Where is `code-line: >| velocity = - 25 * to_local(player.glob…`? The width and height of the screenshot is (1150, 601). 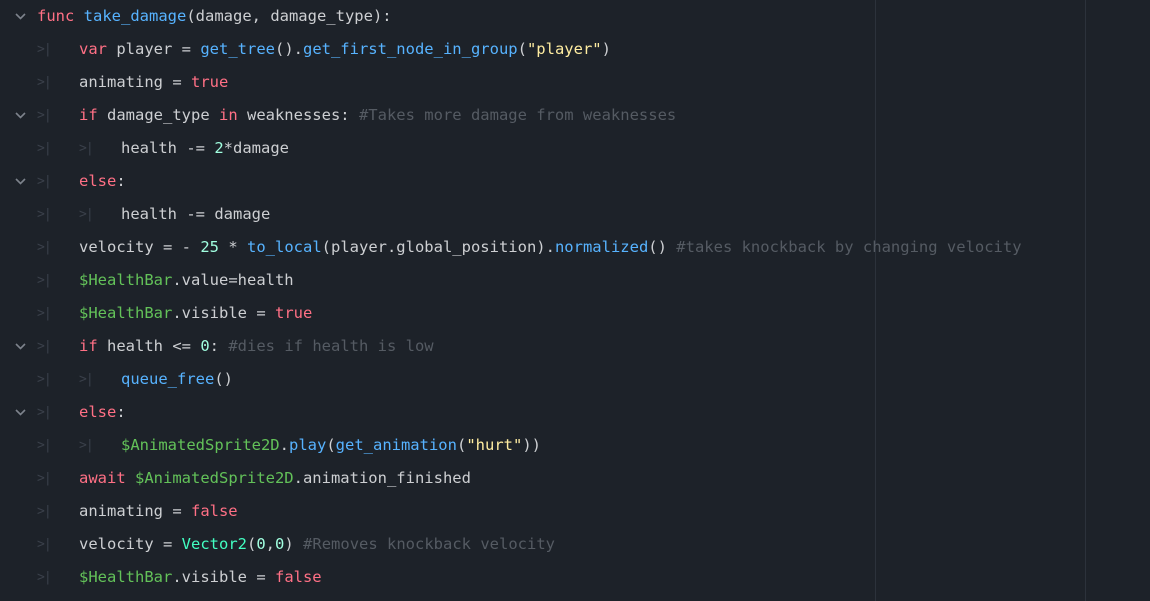
code-line: >| velocity = - 25 * to_local(player.glob… is located at coordinates (575, 247).